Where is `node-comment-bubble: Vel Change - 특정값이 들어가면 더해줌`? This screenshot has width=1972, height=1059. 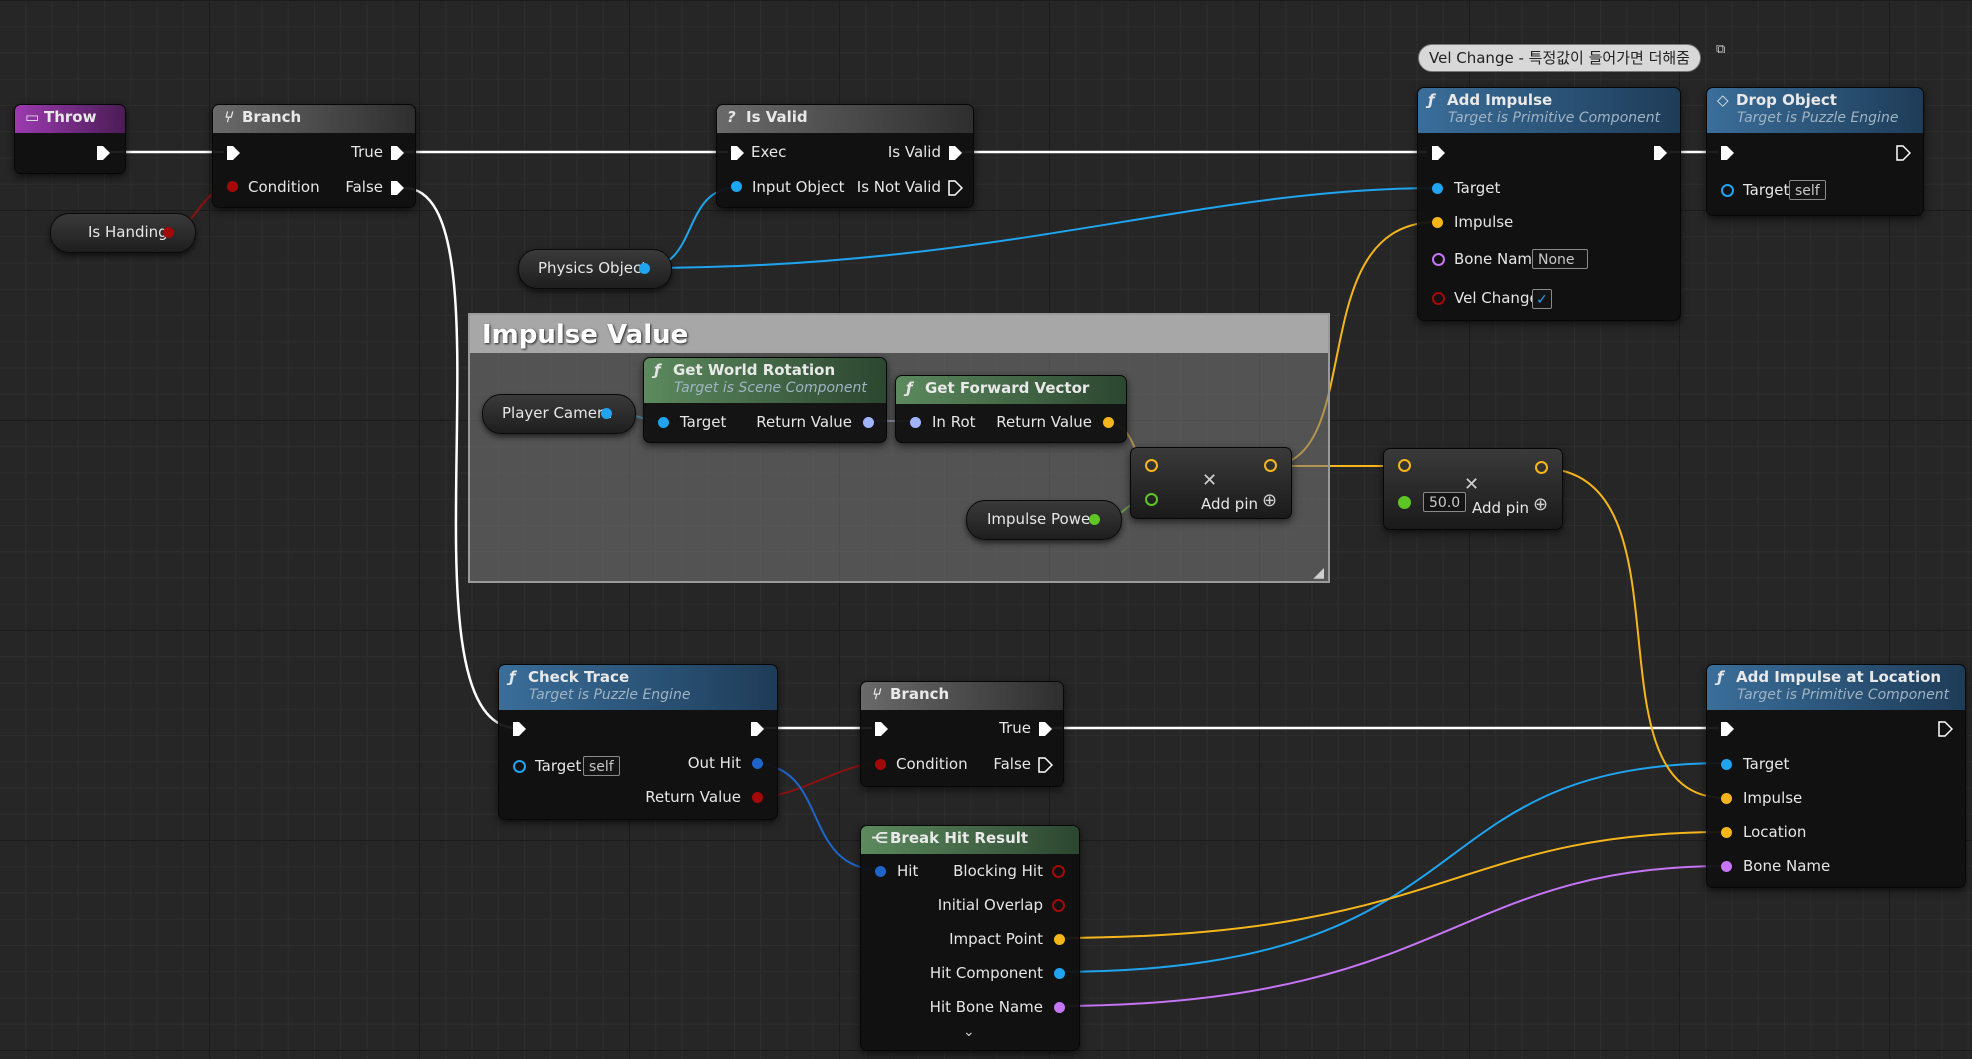
node-comment-bubble: Vel Change - 특정값이 들어가면 더해줌 is located at coordinates (1559, 58).